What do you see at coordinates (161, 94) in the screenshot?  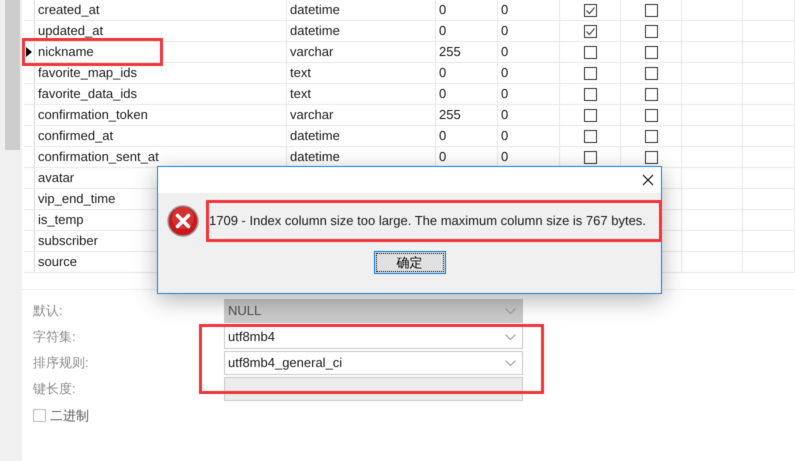 I see `table-cell: favorite_data_ids` at bounding box center [161, 94].